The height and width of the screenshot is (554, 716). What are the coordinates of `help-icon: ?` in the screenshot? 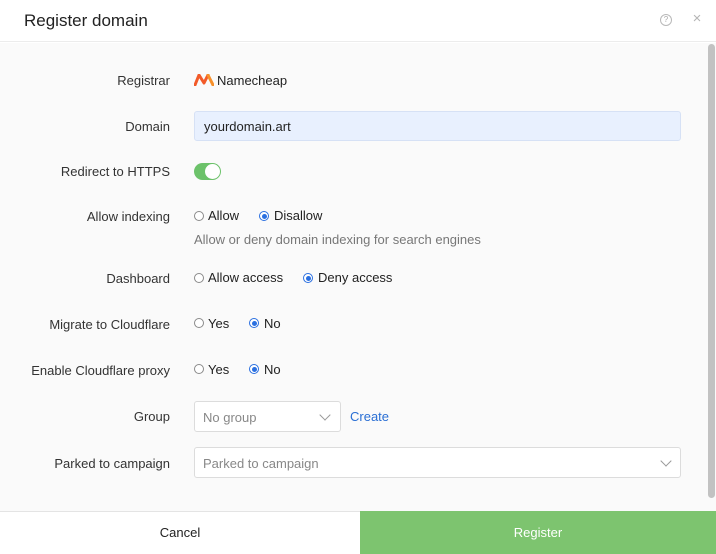 It's located at (666, 20).